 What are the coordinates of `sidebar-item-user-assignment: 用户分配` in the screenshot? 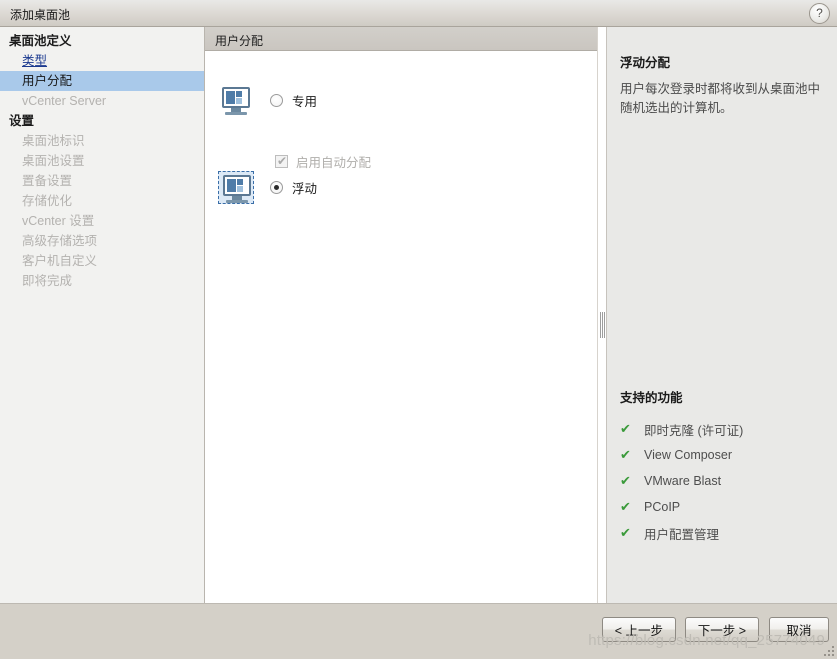 It's located at (102, 81).